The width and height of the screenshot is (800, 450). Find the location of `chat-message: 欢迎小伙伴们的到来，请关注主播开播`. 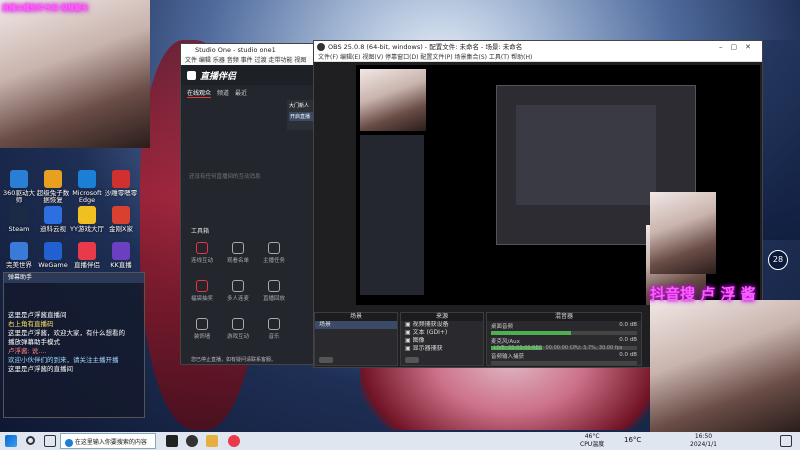

chat-message: 欢迎小伙伴们的到来，请关注主播开播 is located at coordinates (63, 360).